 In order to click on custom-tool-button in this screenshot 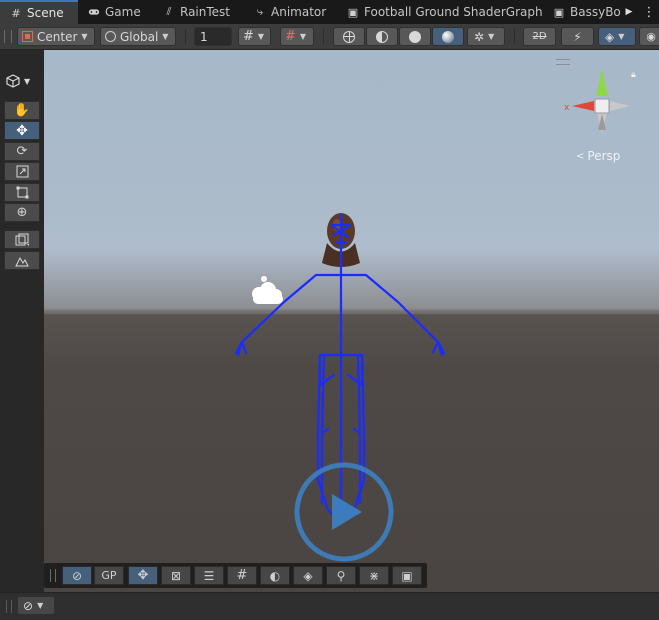, I will do `click(22, 239)`.